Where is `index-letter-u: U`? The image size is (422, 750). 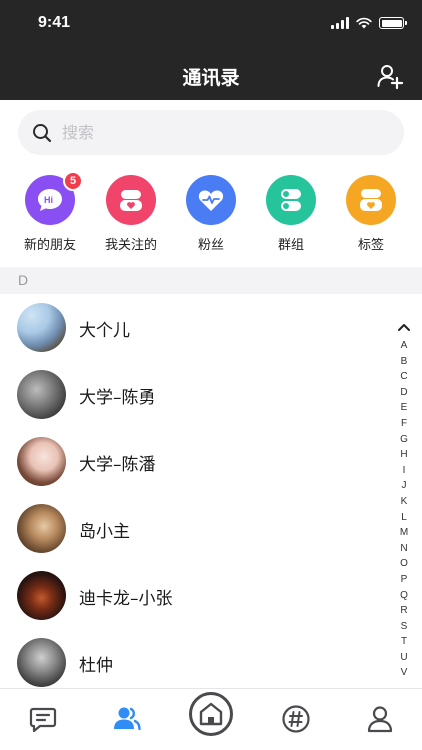
index-letter-u: U is located at coordinates (404, 658).